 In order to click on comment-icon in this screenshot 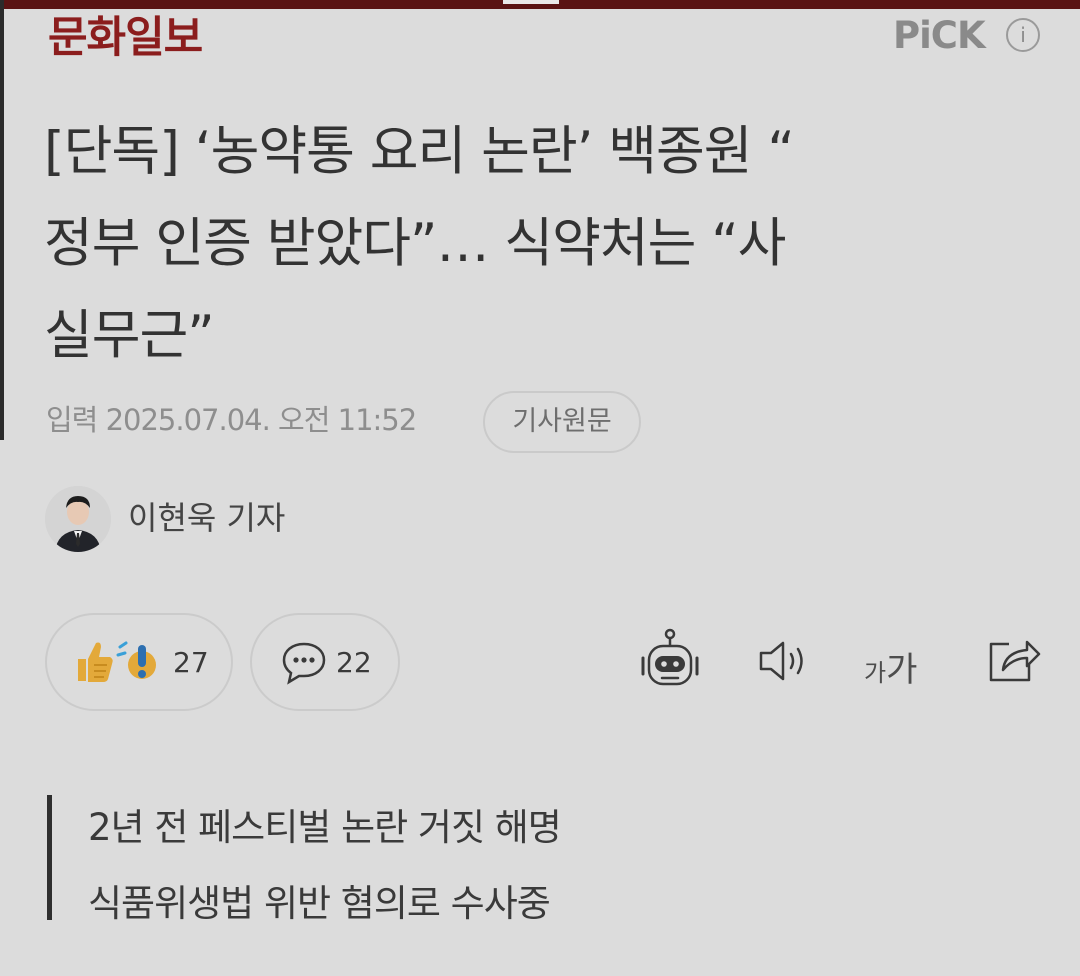, I will do `click(304, 663)`.